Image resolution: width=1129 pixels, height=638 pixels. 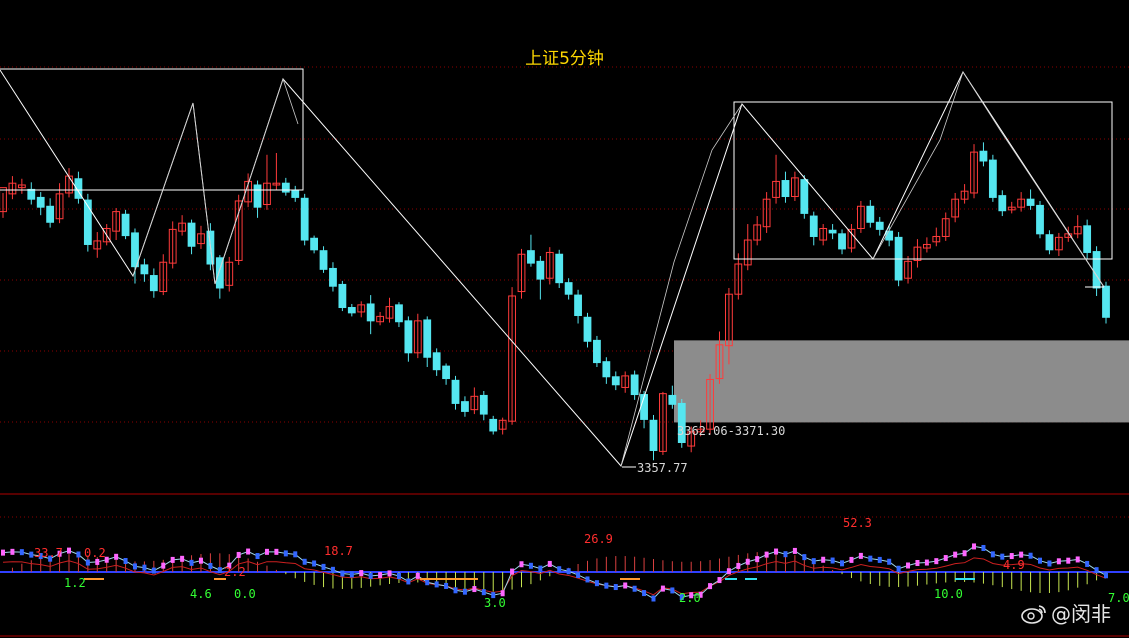 I want to click on range-box-left, so click(x=152, y=129).